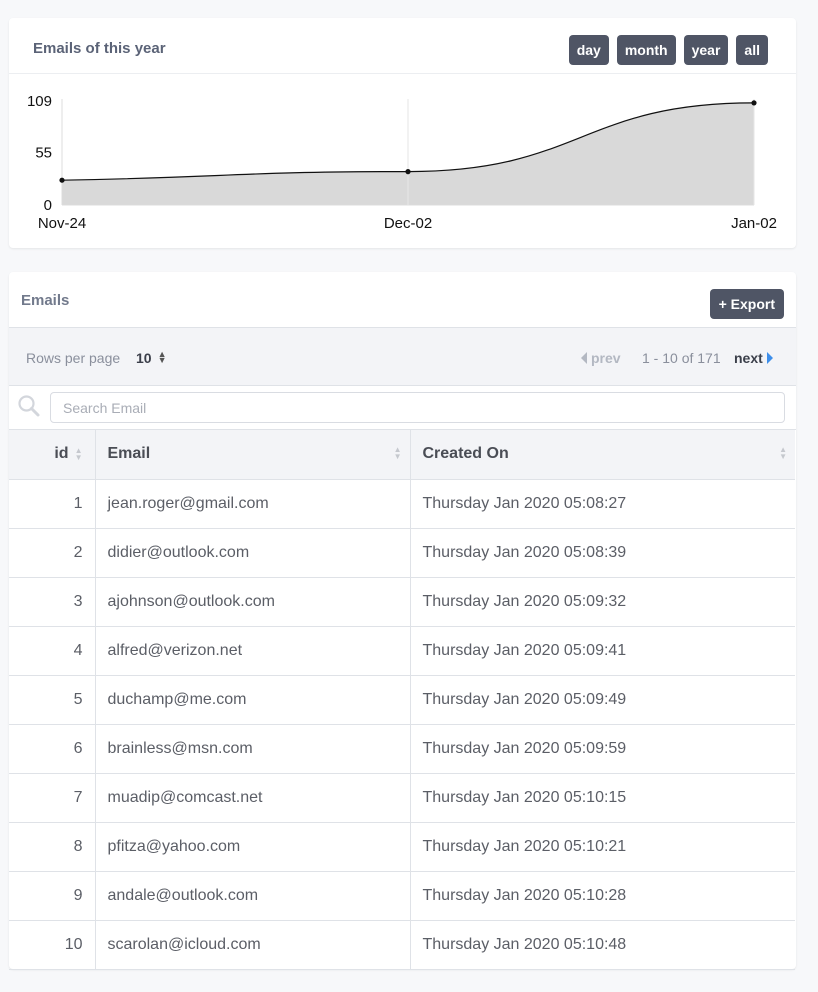 The image size is (818, 992). Describe the element at coordinates (39, 101) in the screenshot. I see `y-tick-label: 109` at that location.